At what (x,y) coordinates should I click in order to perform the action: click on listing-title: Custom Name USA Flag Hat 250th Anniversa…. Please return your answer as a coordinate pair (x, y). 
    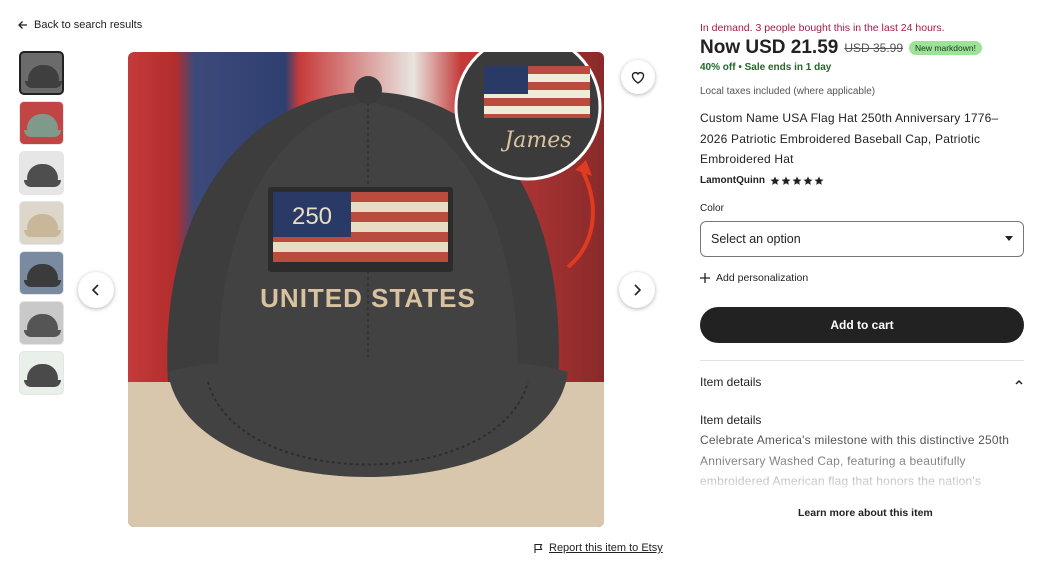
    Looking at the image, I should click on (849, 138).